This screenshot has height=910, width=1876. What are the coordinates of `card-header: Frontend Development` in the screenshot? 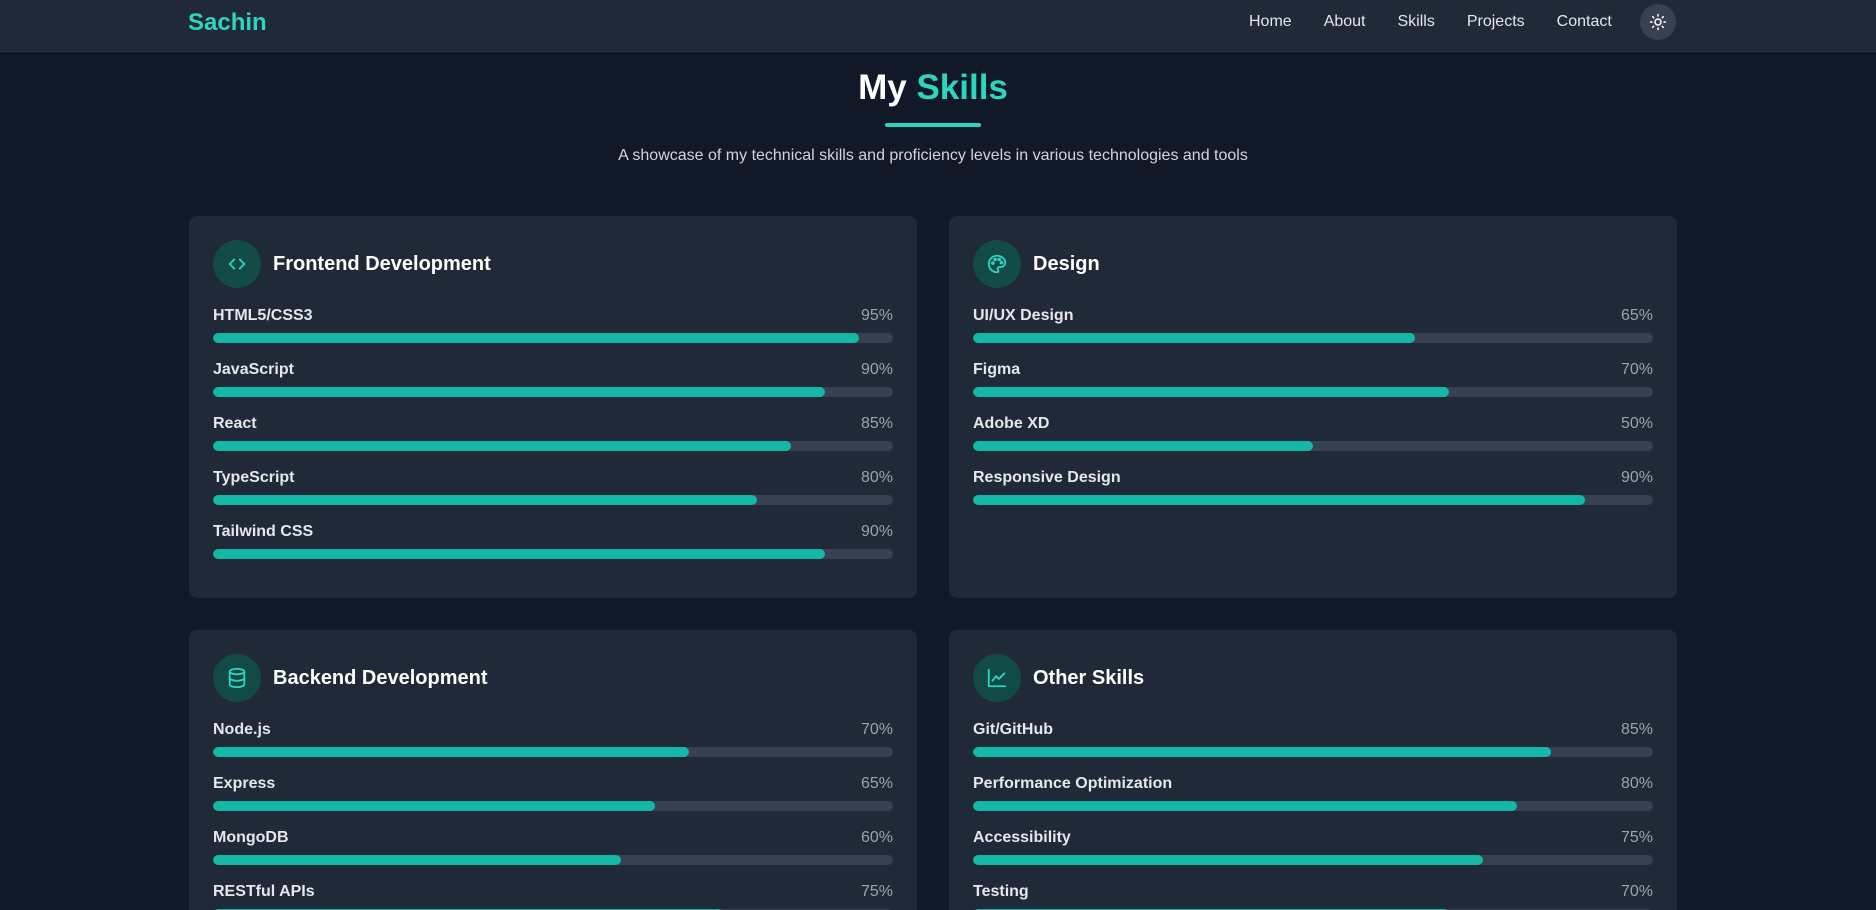 It's located at (352, 264).